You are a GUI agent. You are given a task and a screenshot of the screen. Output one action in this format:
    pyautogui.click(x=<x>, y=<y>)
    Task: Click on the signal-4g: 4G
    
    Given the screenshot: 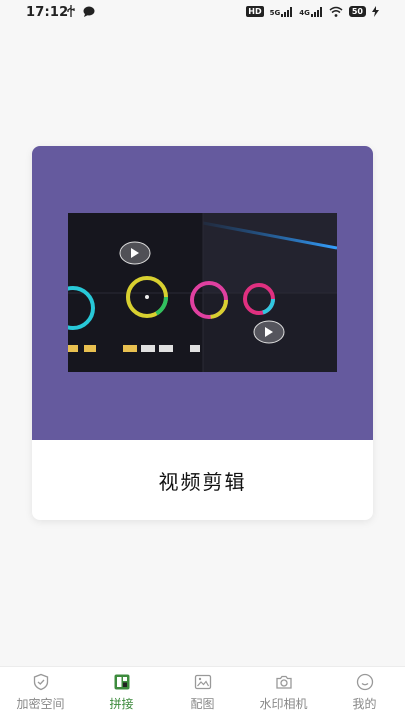 What is the action you would take?
    pyautogui.click(x=311, y=11)
    